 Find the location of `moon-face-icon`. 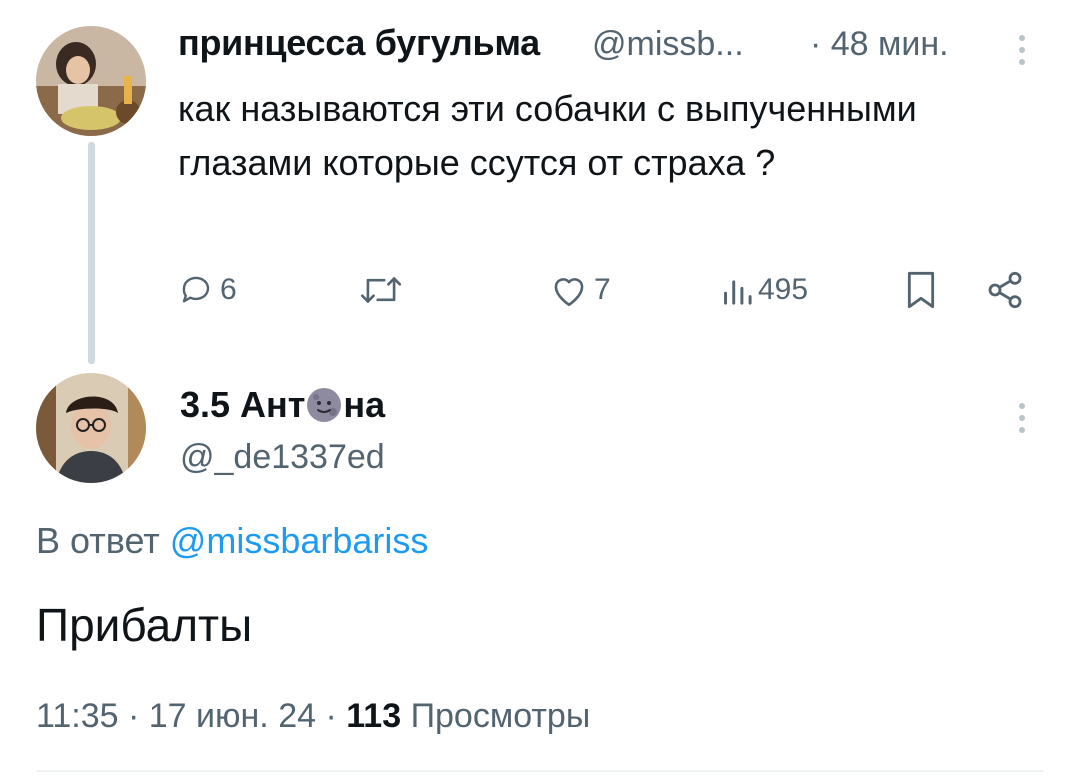

moon-face-icon is located at coordinates (324, 405).